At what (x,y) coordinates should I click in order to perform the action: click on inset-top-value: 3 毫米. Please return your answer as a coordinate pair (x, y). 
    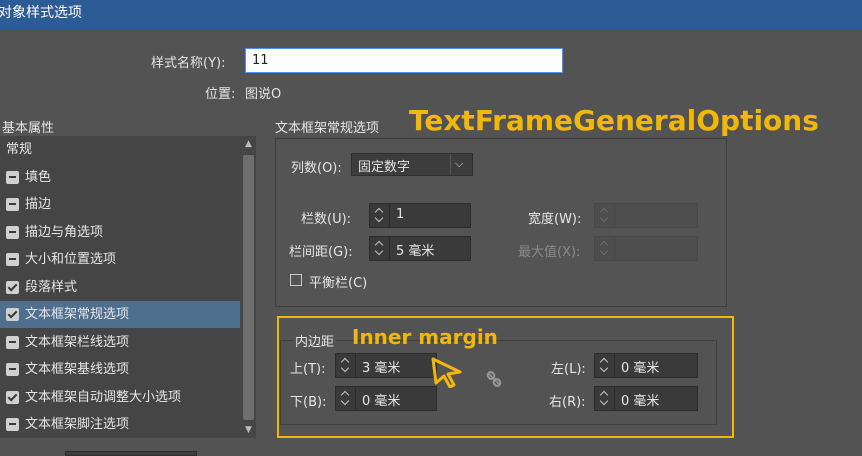
    Looking at the image, I should click on (381, 368).